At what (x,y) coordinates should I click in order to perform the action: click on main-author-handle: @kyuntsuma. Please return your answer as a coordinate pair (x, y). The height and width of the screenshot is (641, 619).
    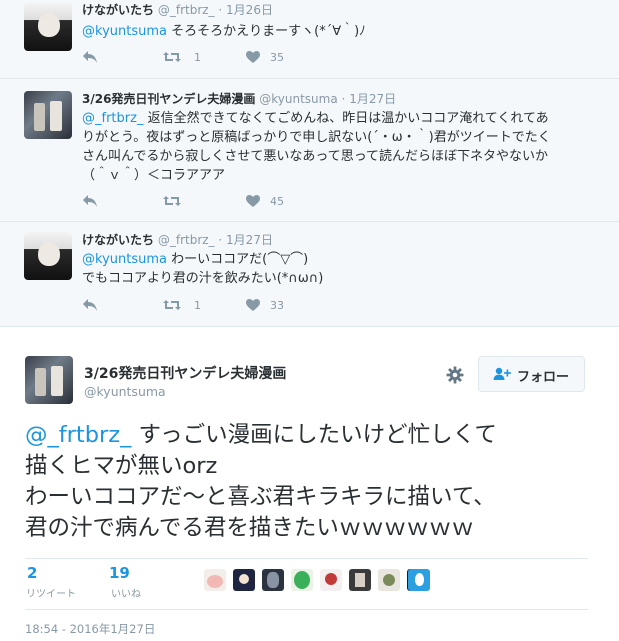
    Looking at the image, I should click on (125, 391).